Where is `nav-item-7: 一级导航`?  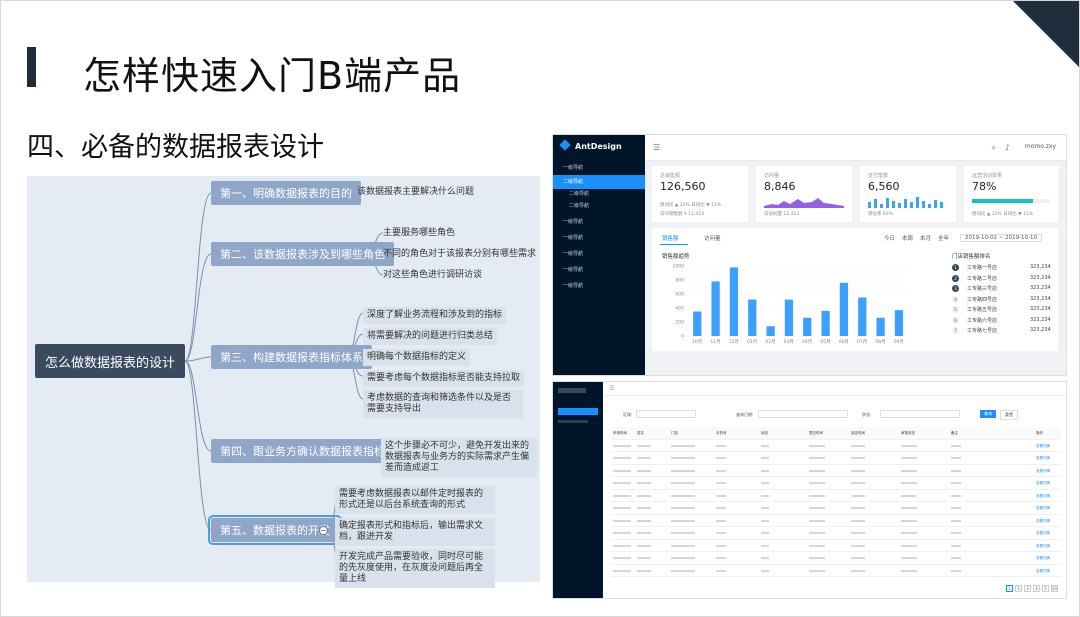
nav-item-7: 一级导航 is located at coordinates (599, 254).